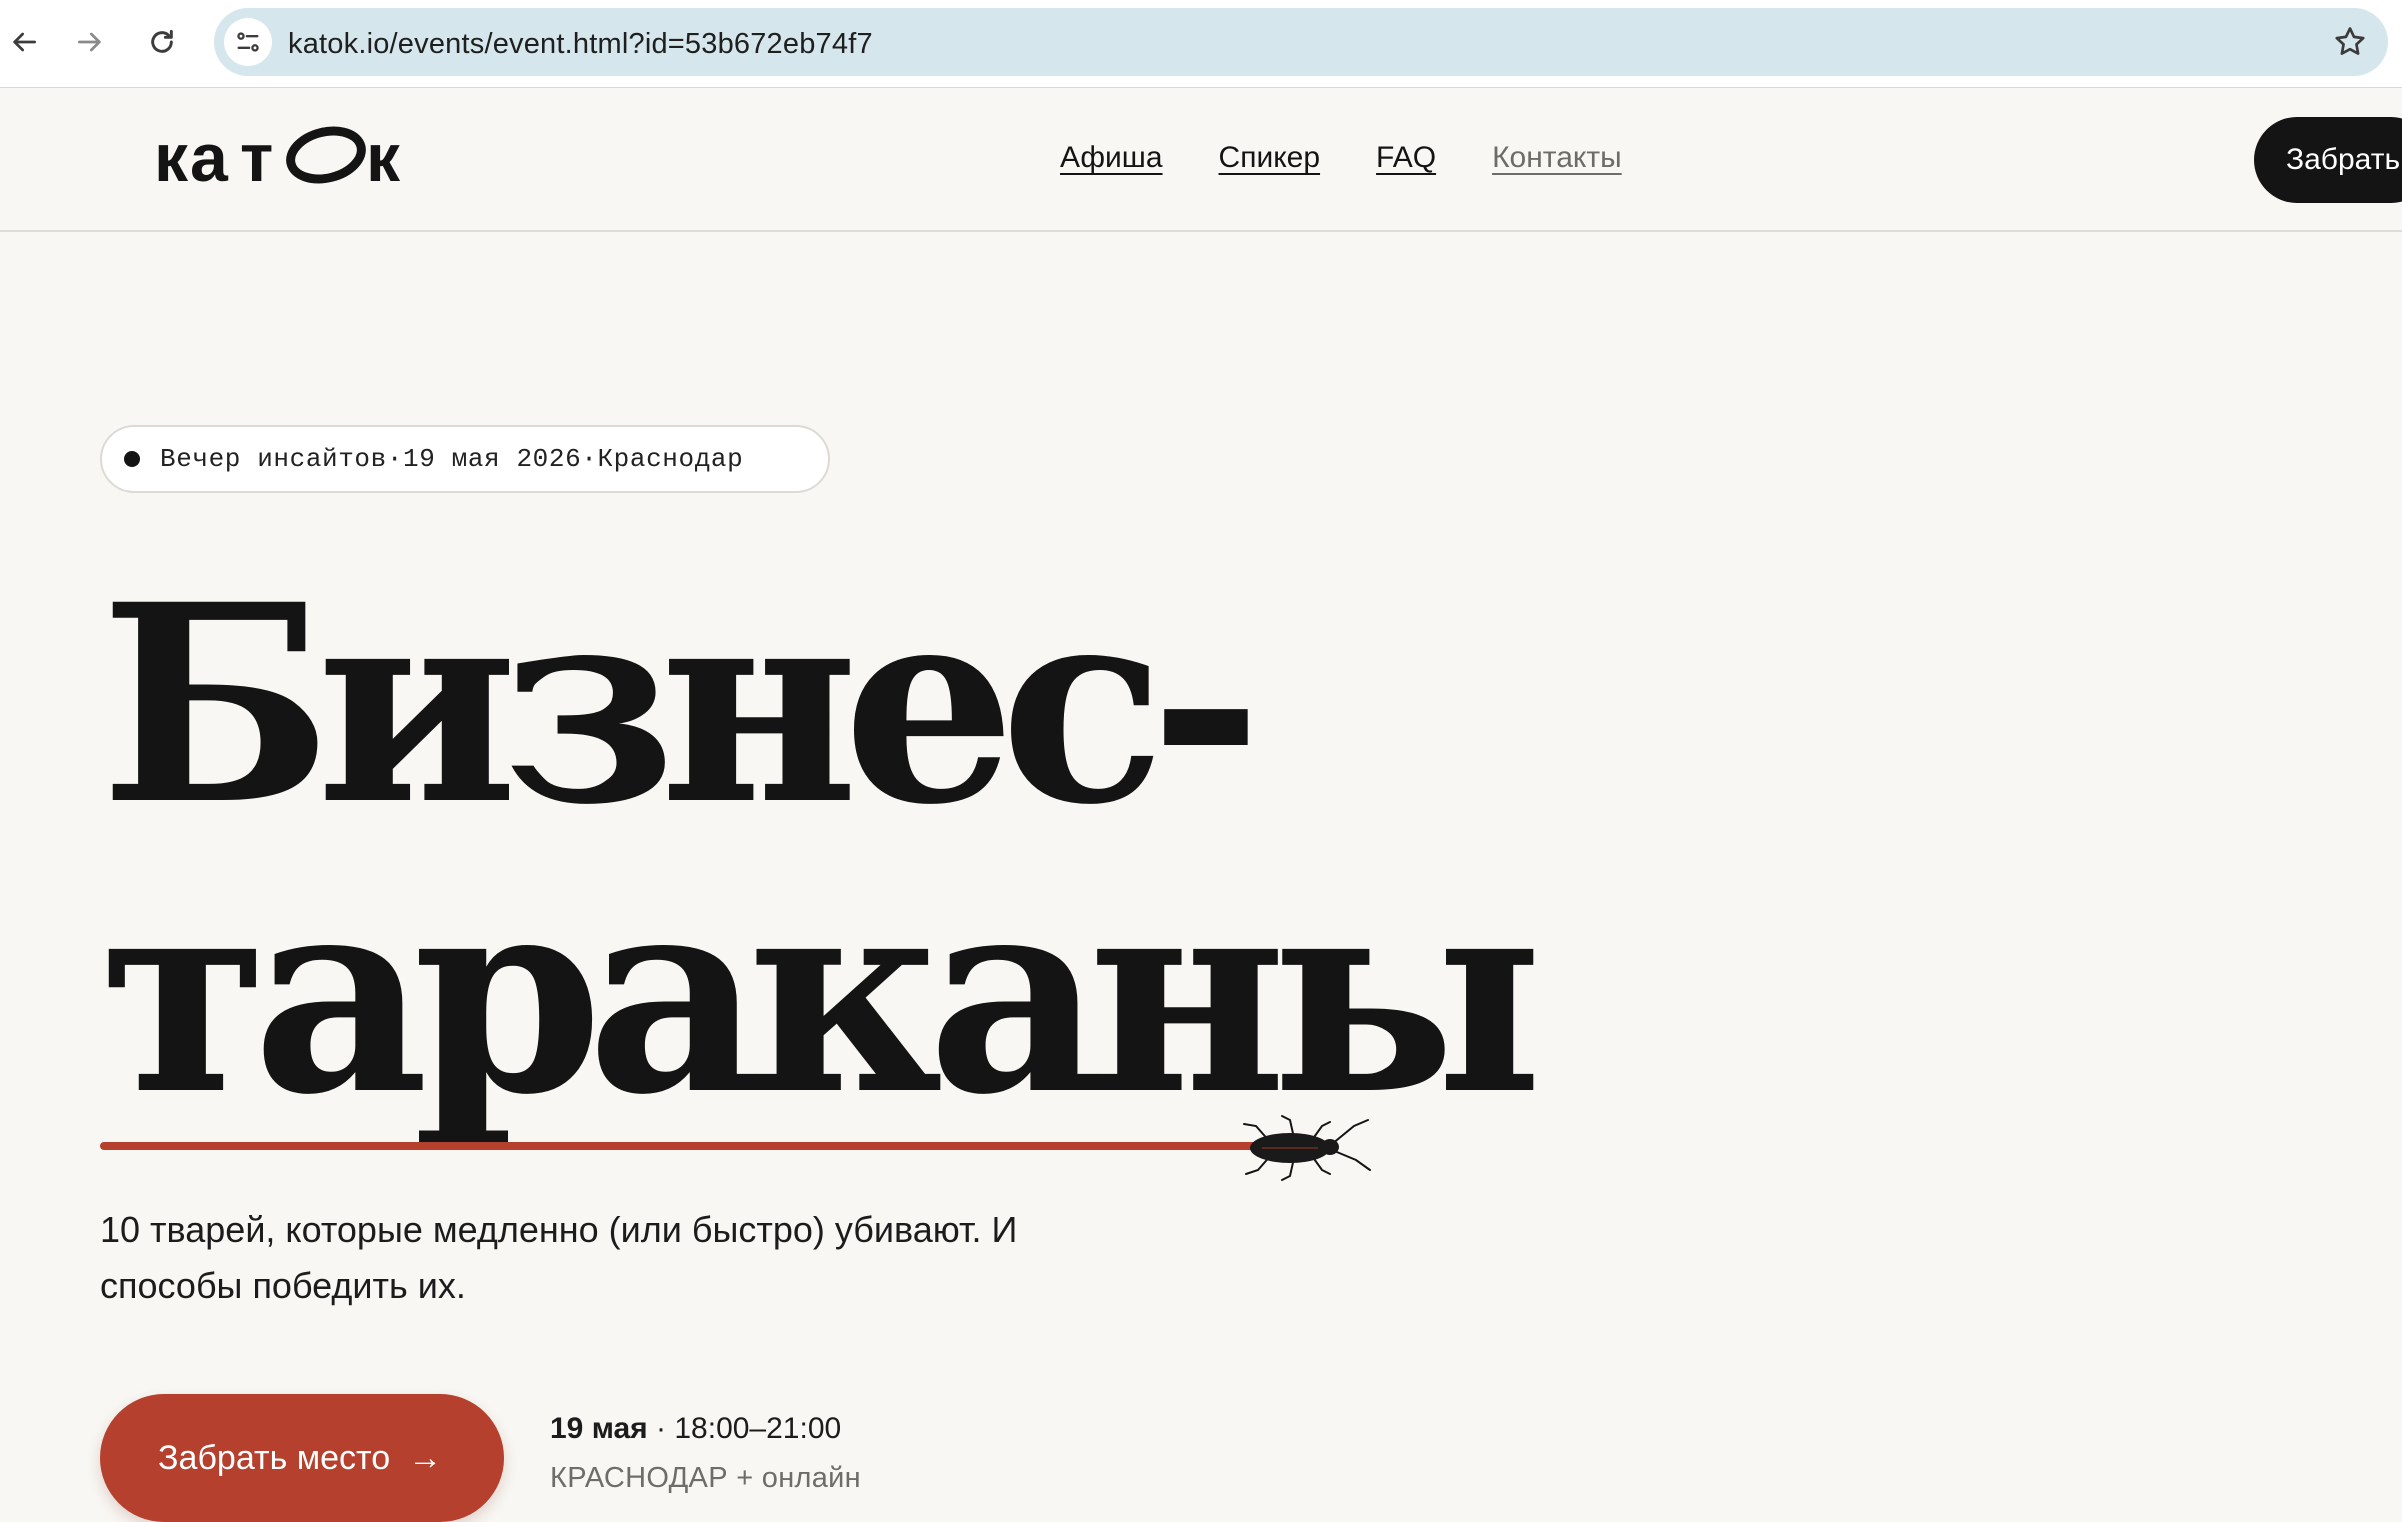 The image size is (2402, 1522). I want to click on header-cta-button: Забрать, so click(2328, 160).